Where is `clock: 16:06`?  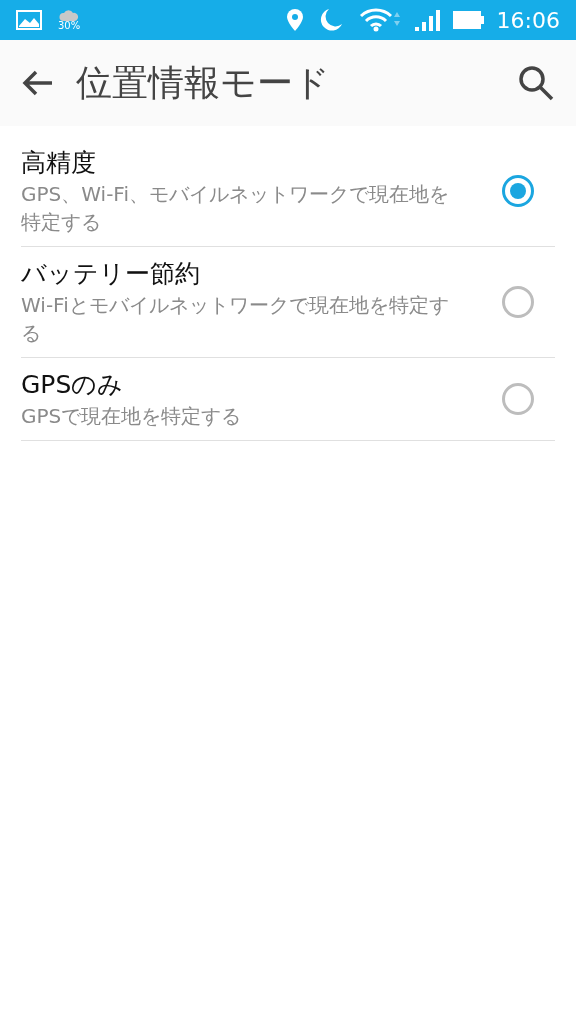
clock: 16:06 is located at coordinates (528, 20).